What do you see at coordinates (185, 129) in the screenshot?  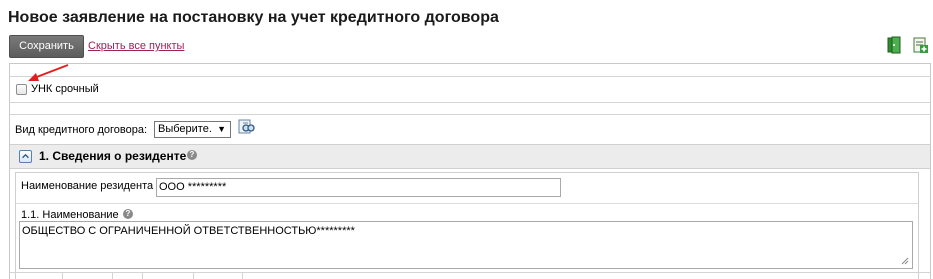 I see `contract-kind-selected: Выберите.` at bounding box center [185, 129].